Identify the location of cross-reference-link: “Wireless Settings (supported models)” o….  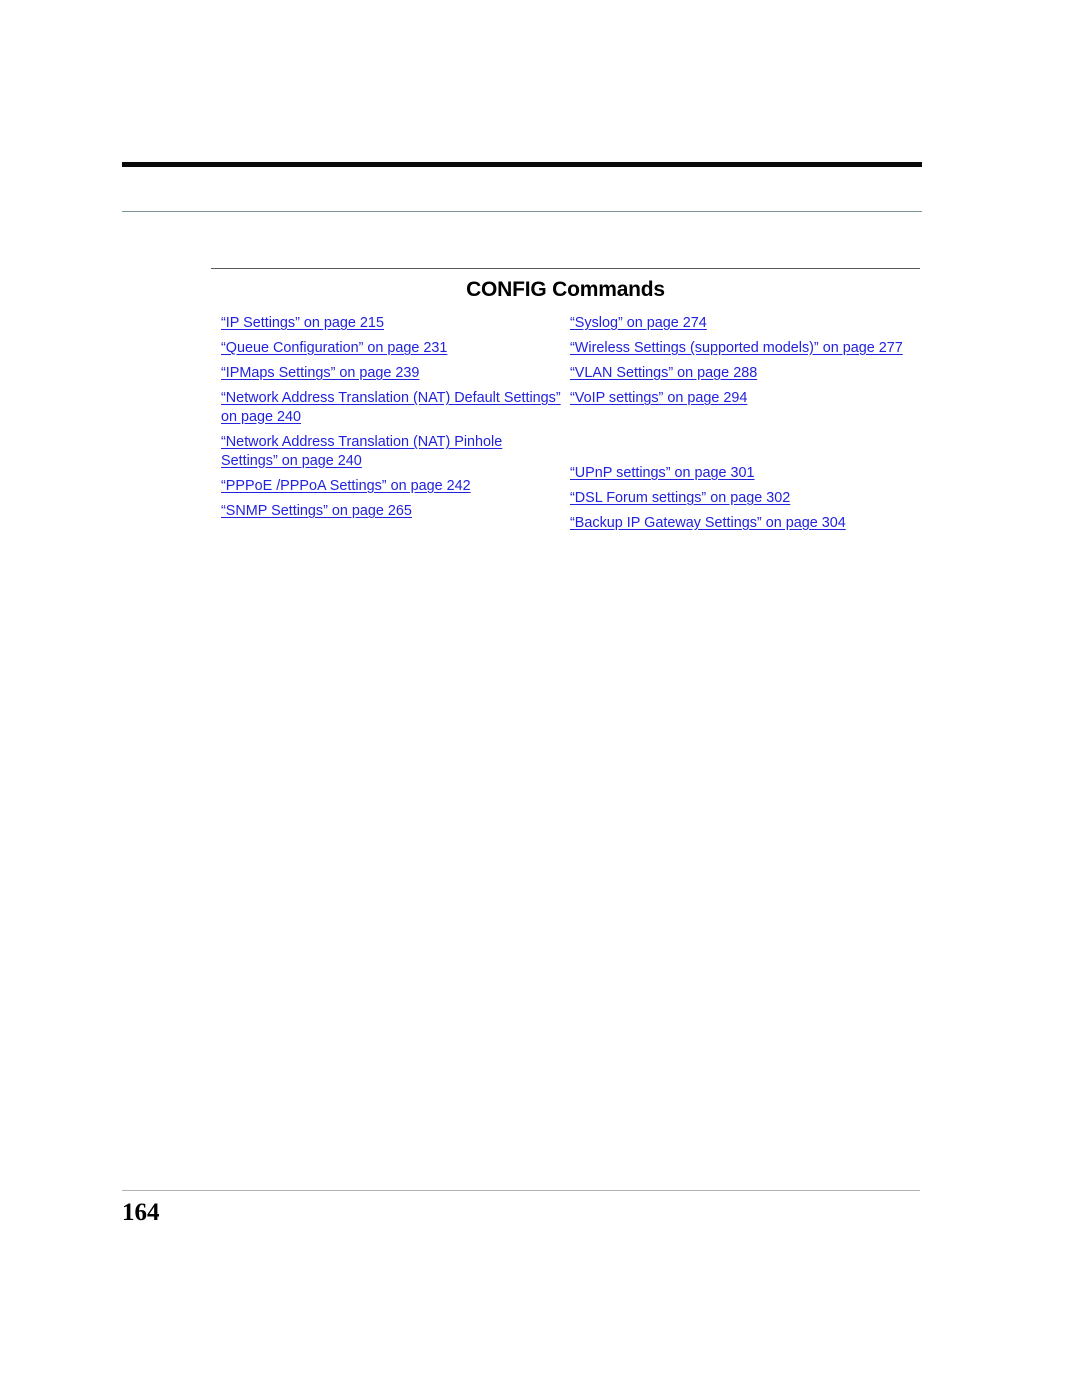
(736, 348).